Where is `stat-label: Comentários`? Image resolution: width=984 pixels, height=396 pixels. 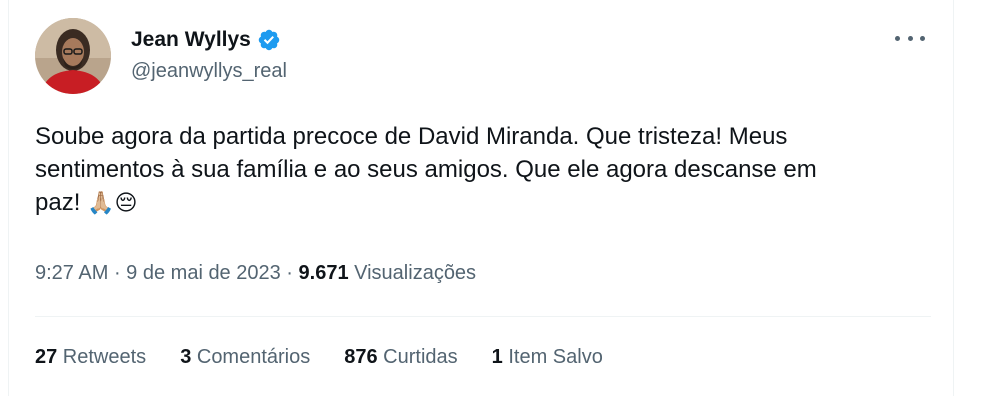
stat-label: Comentários is located at coordinates (251, 357).